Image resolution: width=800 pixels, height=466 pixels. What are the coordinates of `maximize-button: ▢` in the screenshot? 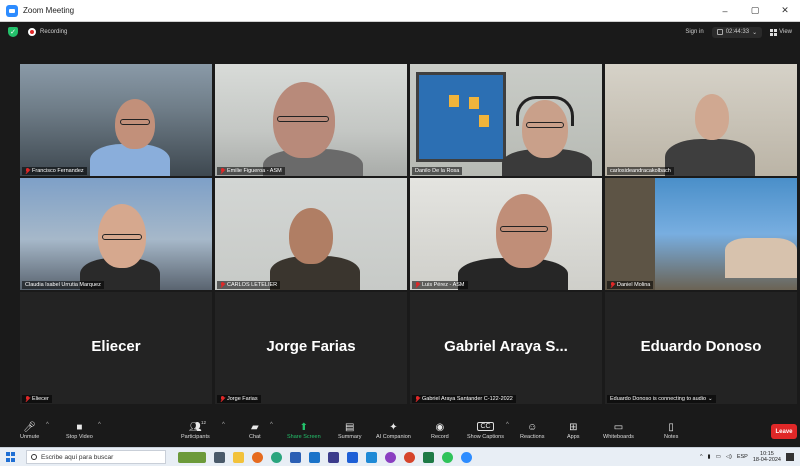 It's located at (755, 11).